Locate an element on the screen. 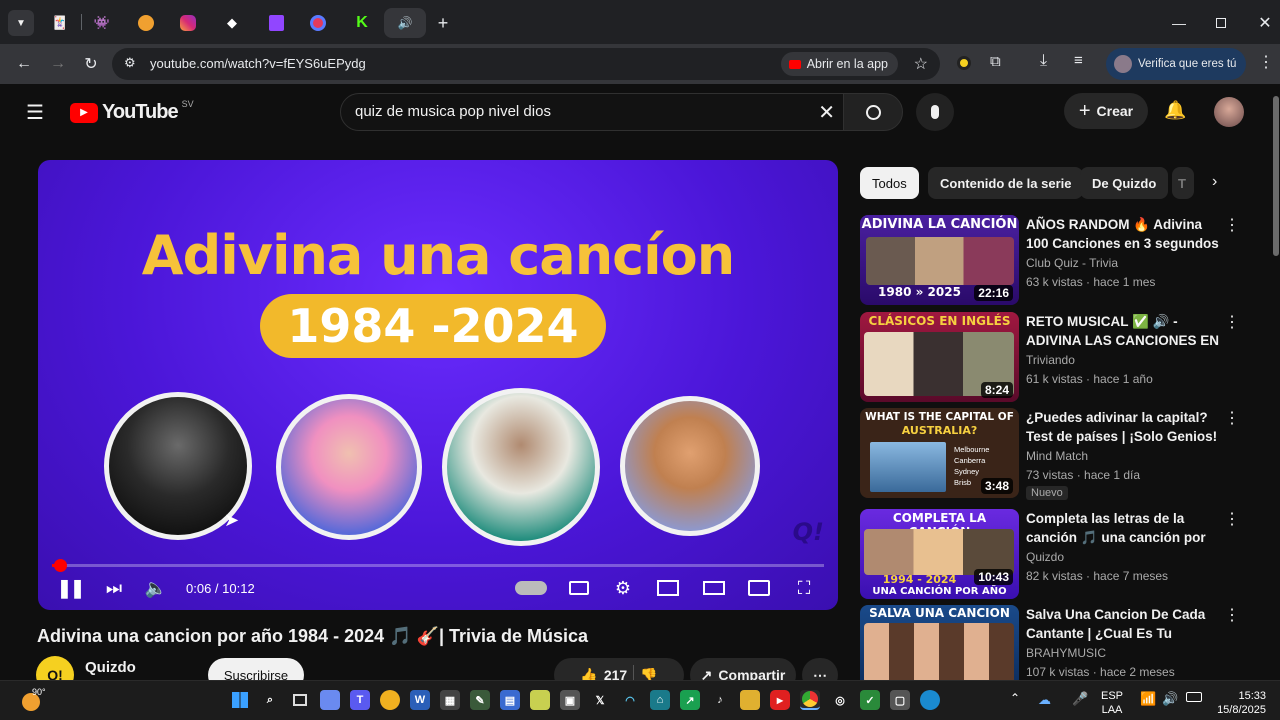 This screenshot has width=1280, height=720. search-input: quiz de musica pop nivel dios is located at coordinates (453, 111).